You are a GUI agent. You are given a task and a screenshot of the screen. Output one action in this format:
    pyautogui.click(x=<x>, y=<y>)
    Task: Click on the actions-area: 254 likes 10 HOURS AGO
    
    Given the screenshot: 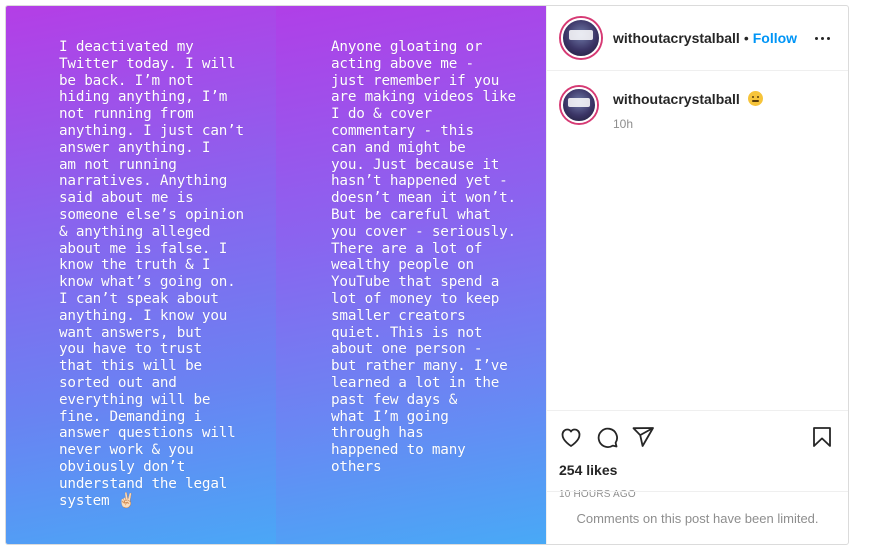 What is the action you would take?
    pyautogui.click(x=697, y=455)
    